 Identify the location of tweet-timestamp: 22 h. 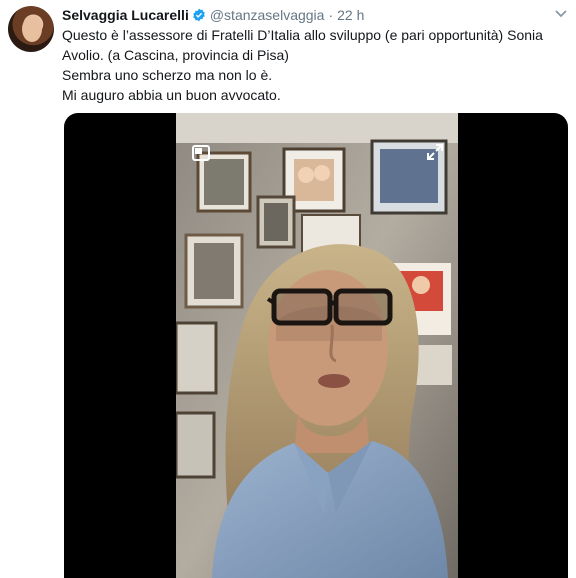
(350, 15).